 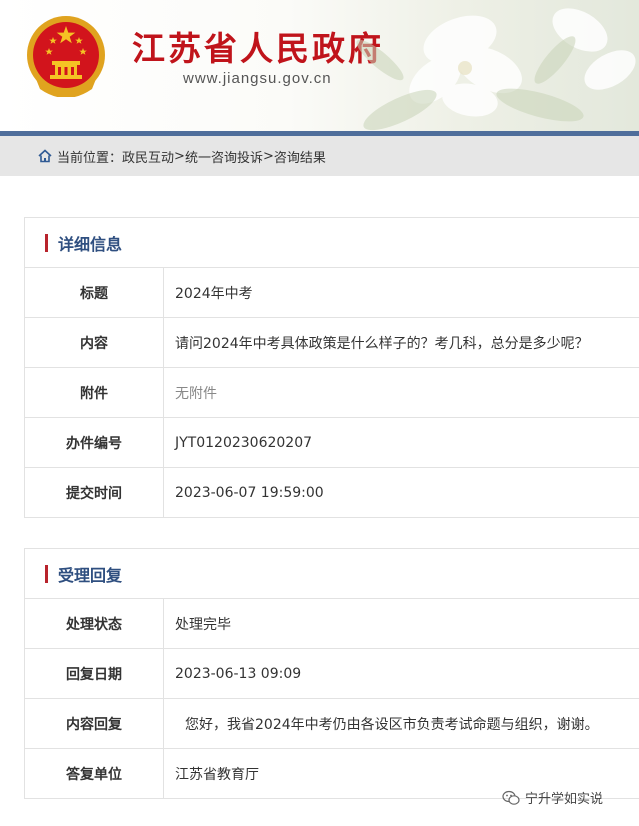 I want to click on reply-panel-header: 受理回复, so click(x=332, y=574).